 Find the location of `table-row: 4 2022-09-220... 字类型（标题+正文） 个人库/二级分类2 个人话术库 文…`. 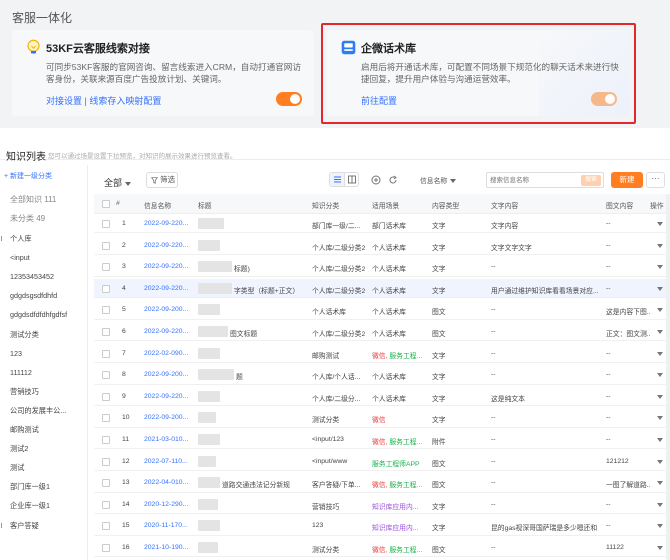

table-row: 4 2022-09-220... 字类型（标题+正文） 个人库/二级分类2 个人话术库 文… is located at coordinates (382, 288).